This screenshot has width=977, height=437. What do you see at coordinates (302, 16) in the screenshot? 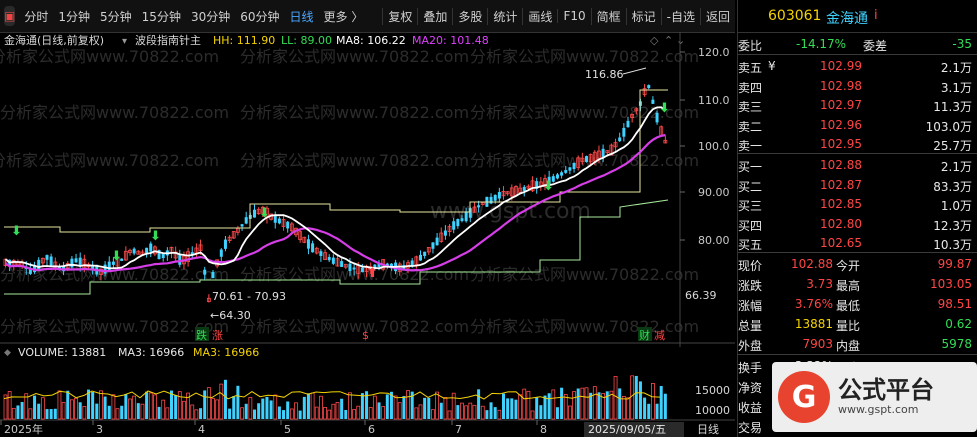
I see `tab-daily: 日线` at bounding box center [302, 16].